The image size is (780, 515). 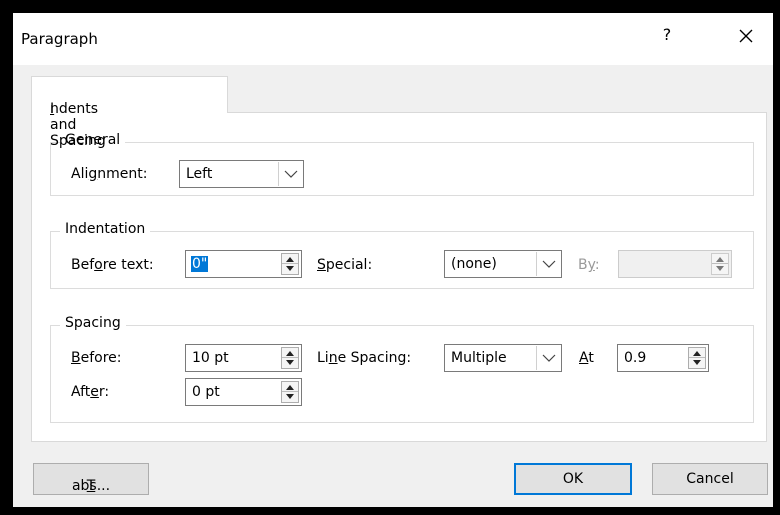 I want to click on line-spacing-label: Line Spacing:, so click(x=364, y=358).